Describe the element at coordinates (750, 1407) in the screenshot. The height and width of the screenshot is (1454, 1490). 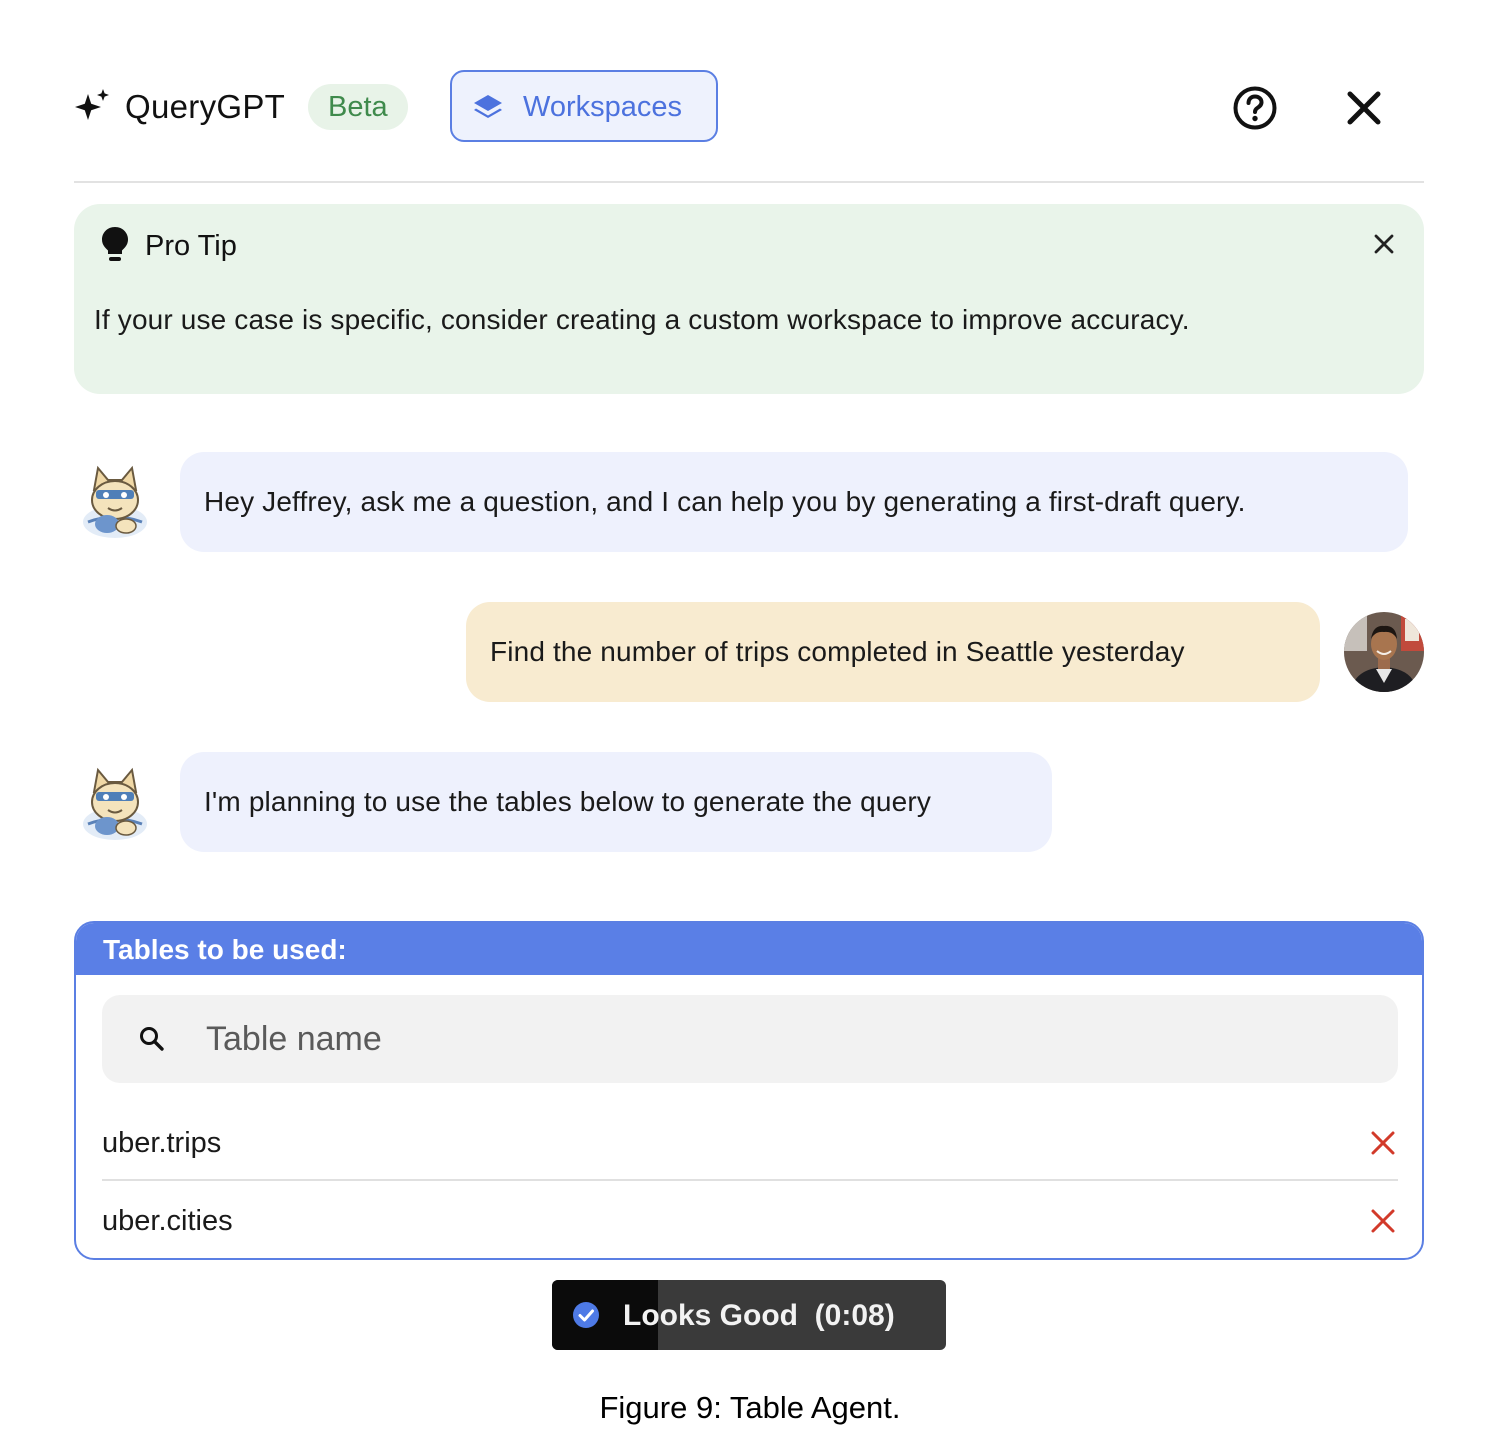
I see `figure-caption: Figure 9: Table Agent.` at that location.